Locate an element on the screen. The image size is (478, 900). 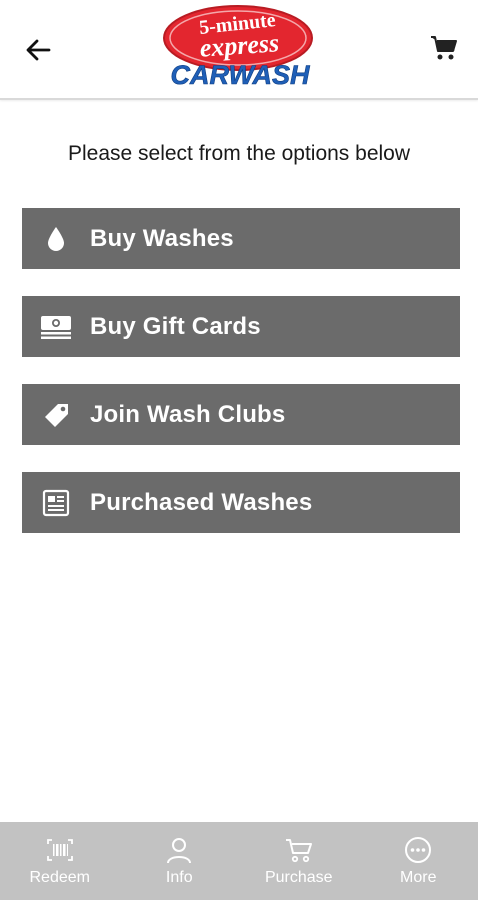
buy-gift-cards-button: Buy Gift Cards is located at coordinates (241, 326).